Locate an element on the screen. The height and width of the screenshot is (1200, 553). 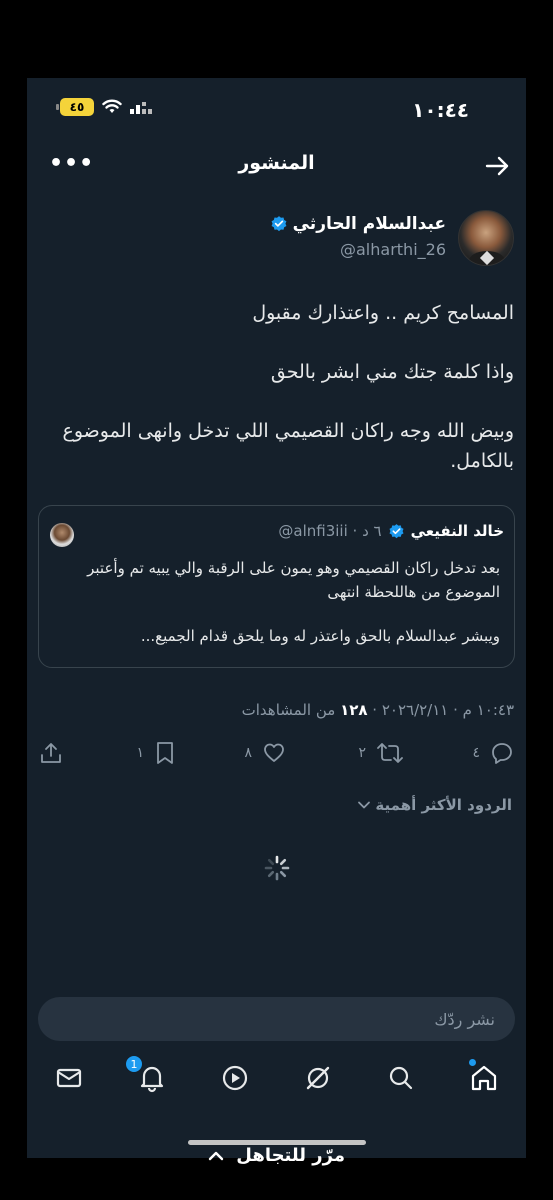
status-time: ١٠:٤٤ is located at coordinates (440, 110).